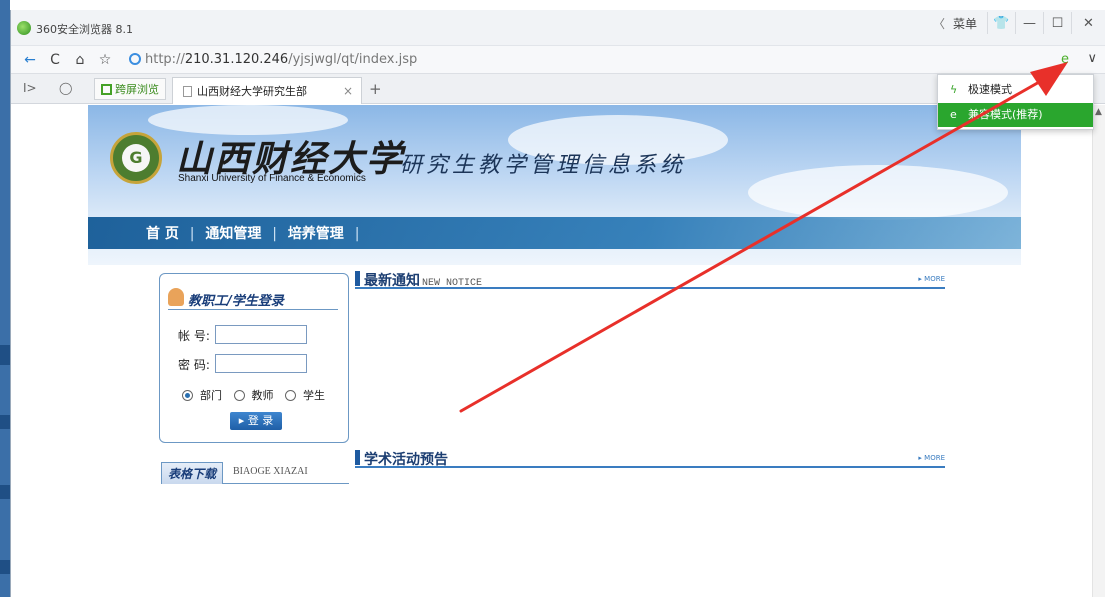 The width and height of the screenshot is (1105, 597). Describe the element at coordinates (187, 91) in the screenshot. I see `page-icon` at that location.